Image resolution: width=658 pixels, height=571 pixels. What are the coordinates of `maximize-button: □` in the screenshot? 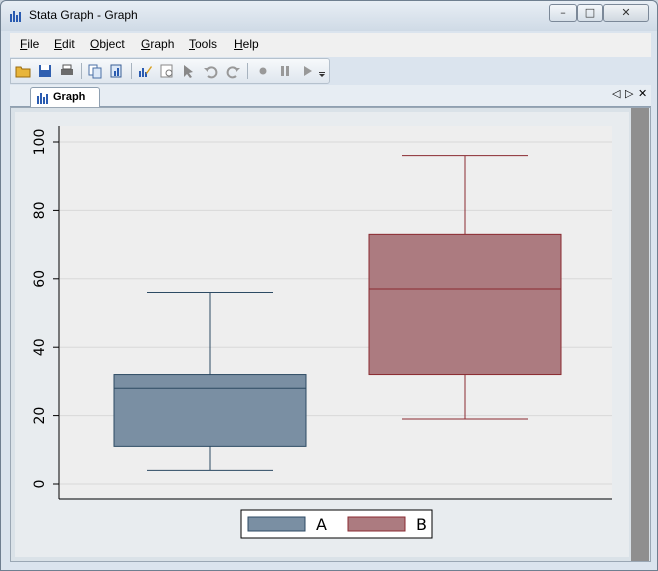 It's located at (590, 13).